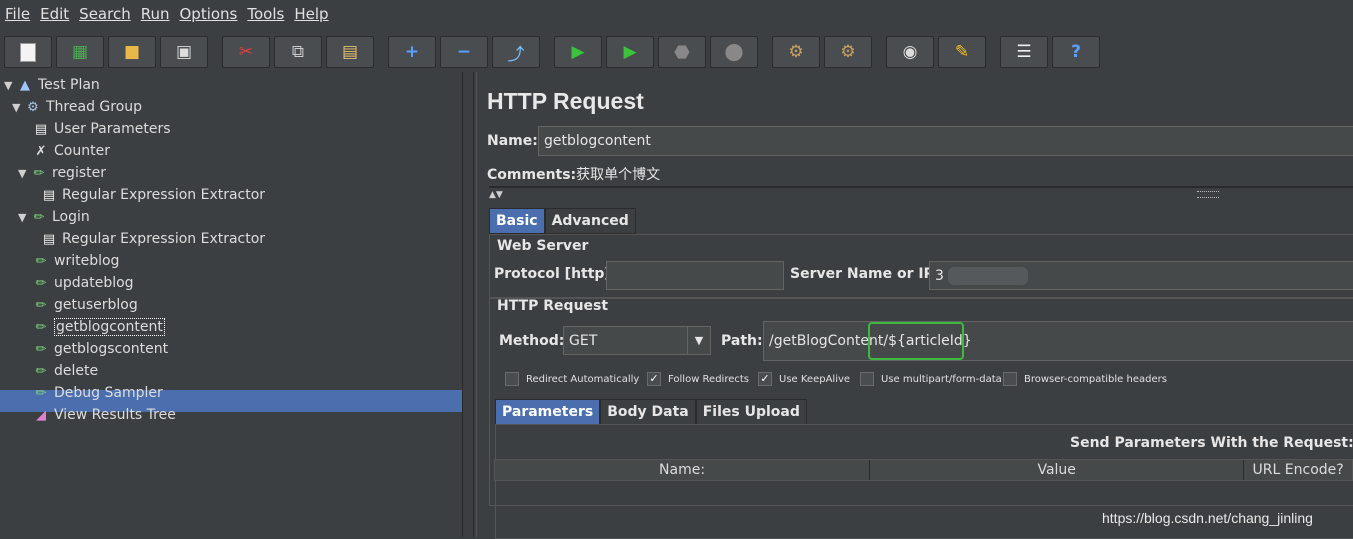  What do you see at coordinates (112, 129) in the screenshot?
I see `tree-label: User Parameters` at bounding box center [112, 129].